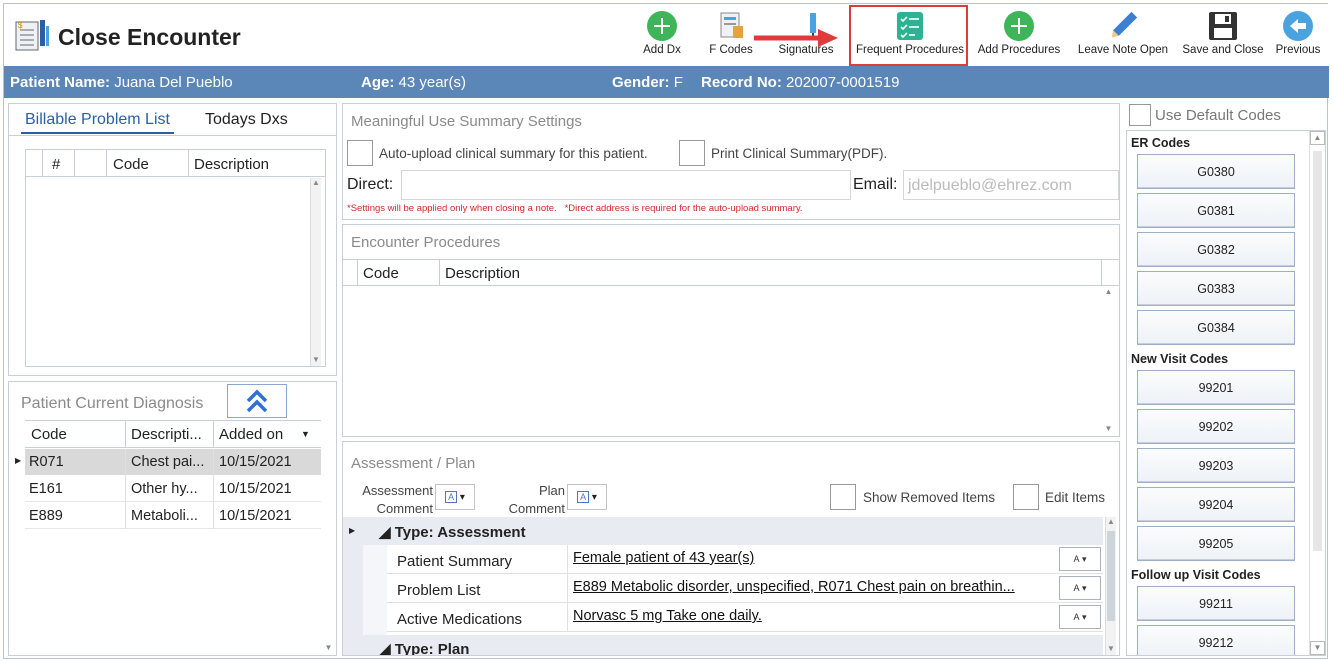 The image size is (1333, 661). Describe the element at coordinates (1161, 143) in the screenshot. I see `er-codes-title: ER Codes` at that location.